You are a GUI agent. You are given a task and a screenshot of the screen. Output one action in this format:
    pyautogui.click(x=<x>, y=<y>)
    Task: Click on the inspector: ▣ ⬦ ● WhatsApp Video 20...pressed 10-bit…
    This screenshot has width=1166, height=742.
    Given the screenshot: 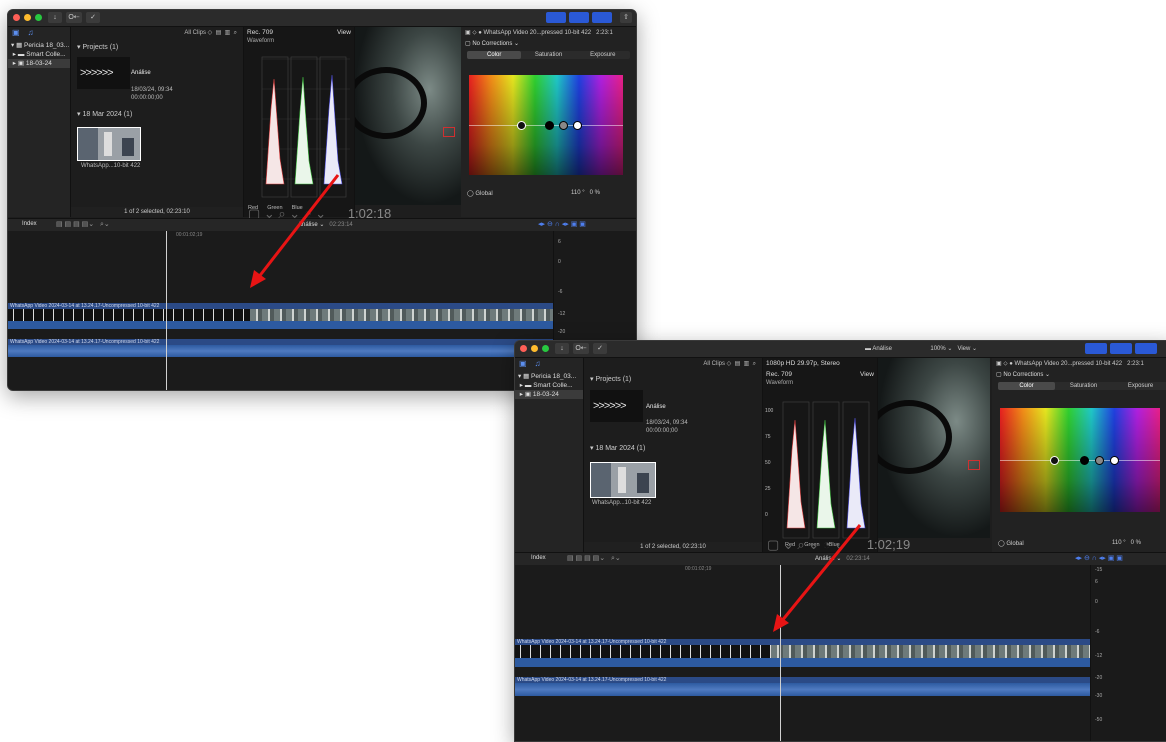 What is the action you would take?
    pyautogui.click(x=1079, y=455)
    